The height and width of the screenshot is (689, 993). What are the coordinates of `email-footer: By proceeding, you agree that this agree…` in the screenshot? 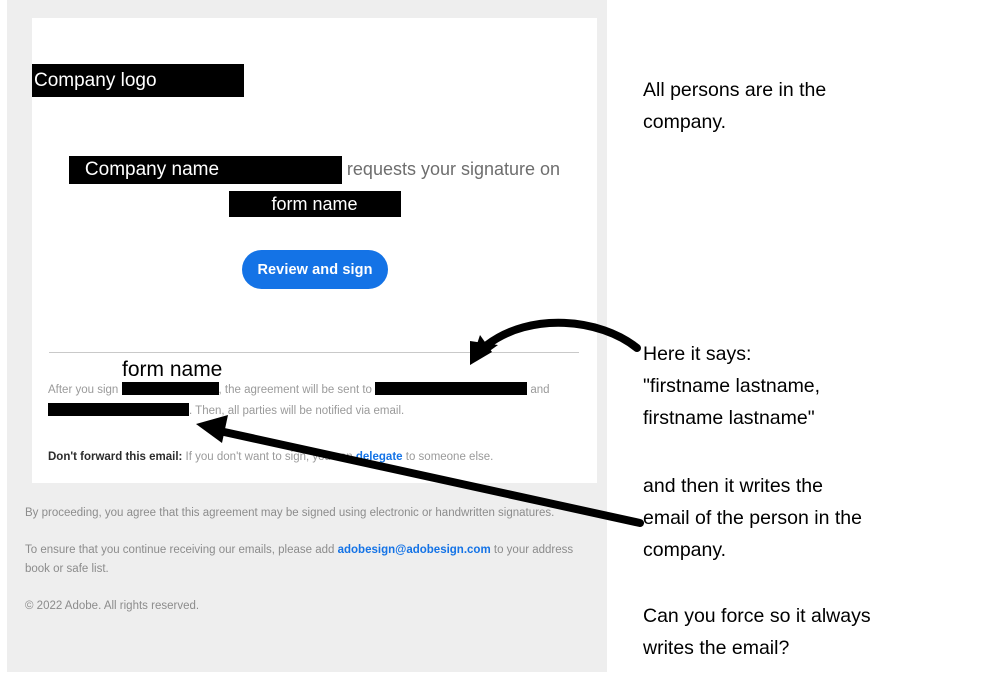 It's located at (305, 560).